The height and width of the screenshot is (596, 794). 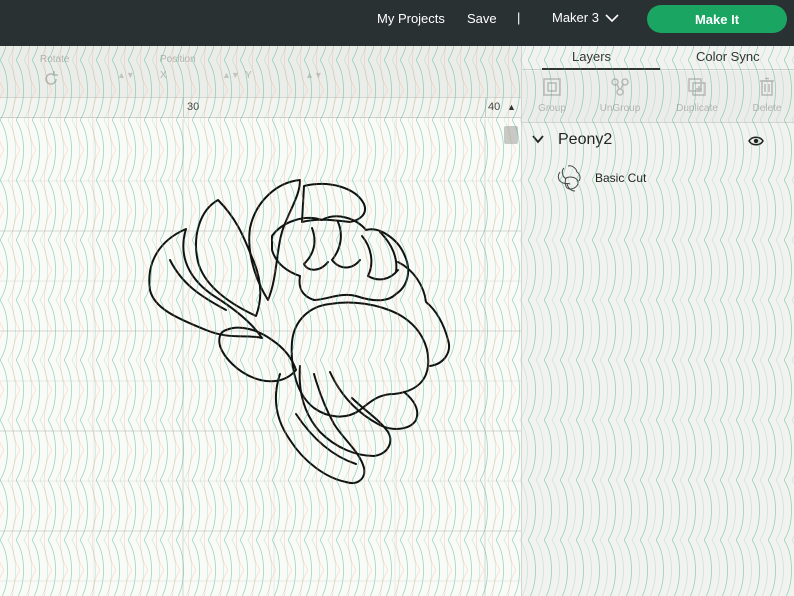 I want to click on duplicate-label: Duplicate, so click(x=697, y=108).